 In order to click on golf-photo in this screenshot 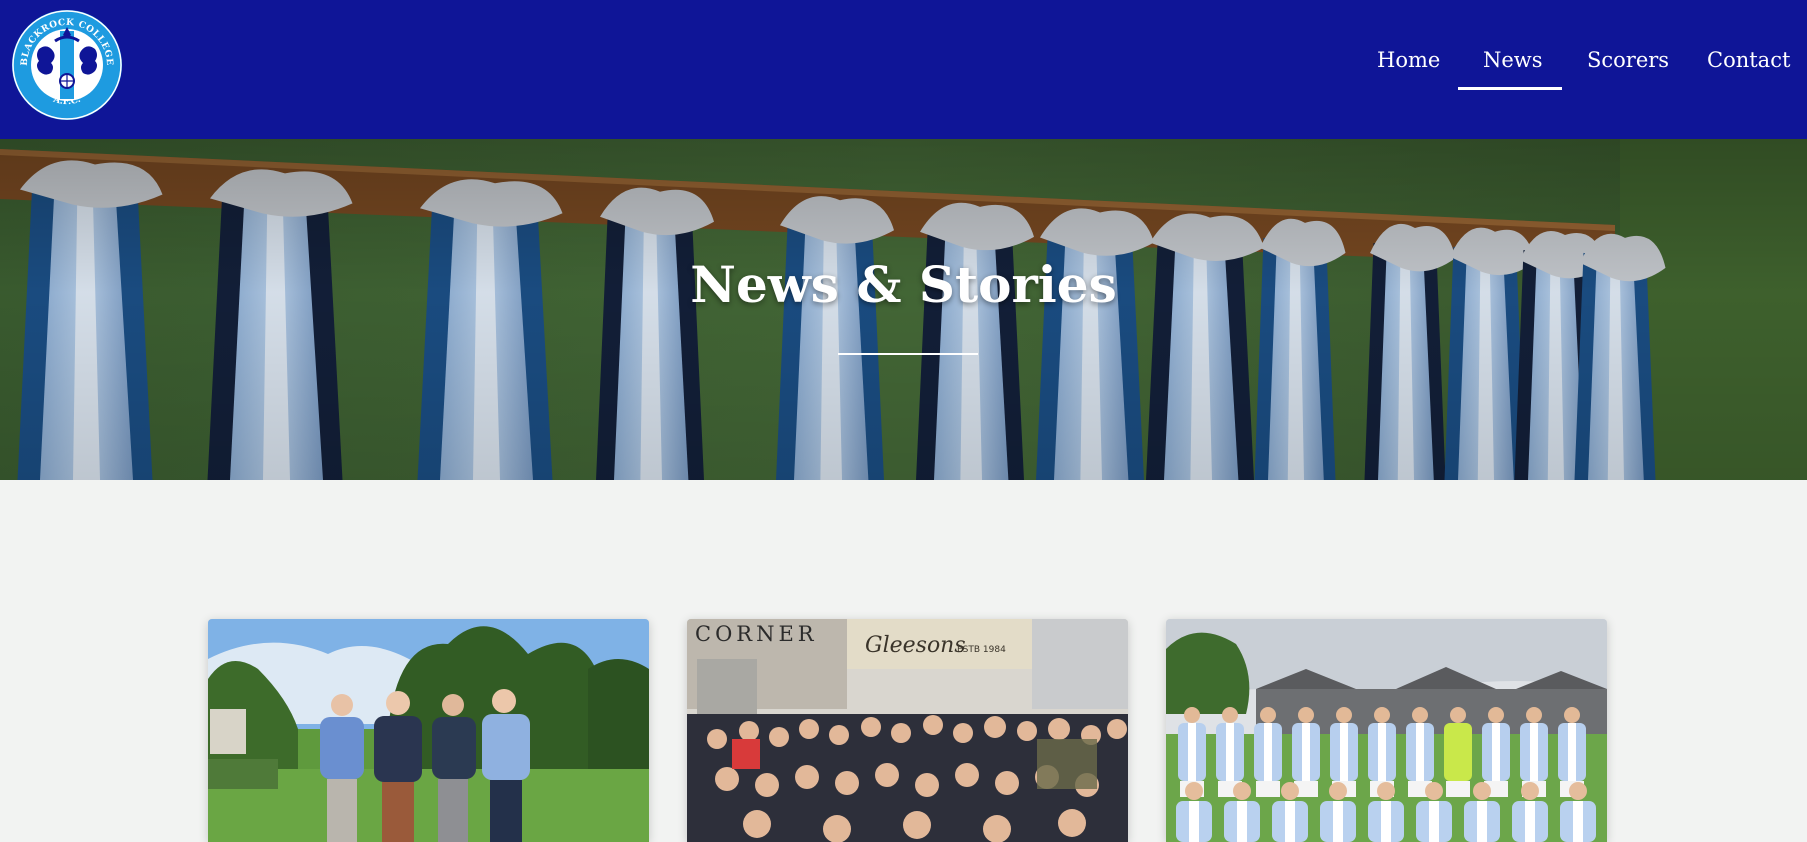, I will do `click(428, 730)`.